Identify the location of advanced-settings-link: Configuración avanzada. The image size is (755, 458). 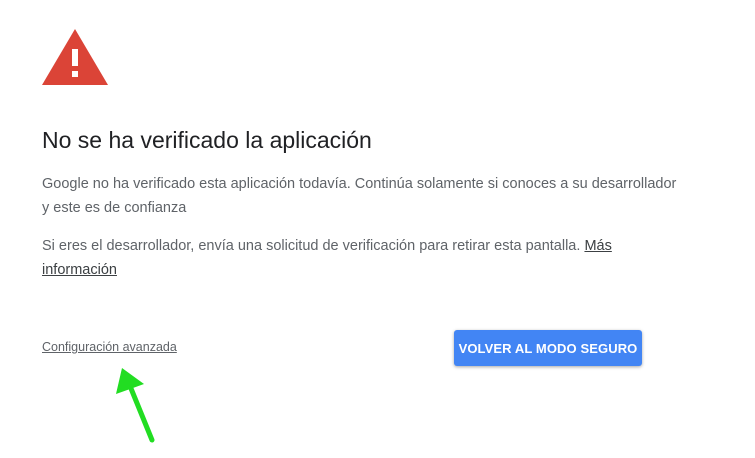
(109, 347).